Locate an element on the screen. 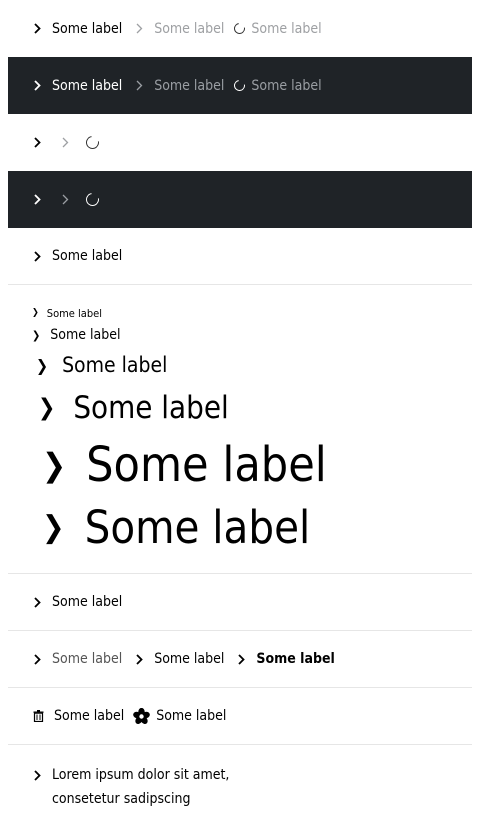 The width and height of the screenshot is (480, 837). link-item-regular: Some label is located at coordinates (179, 659).